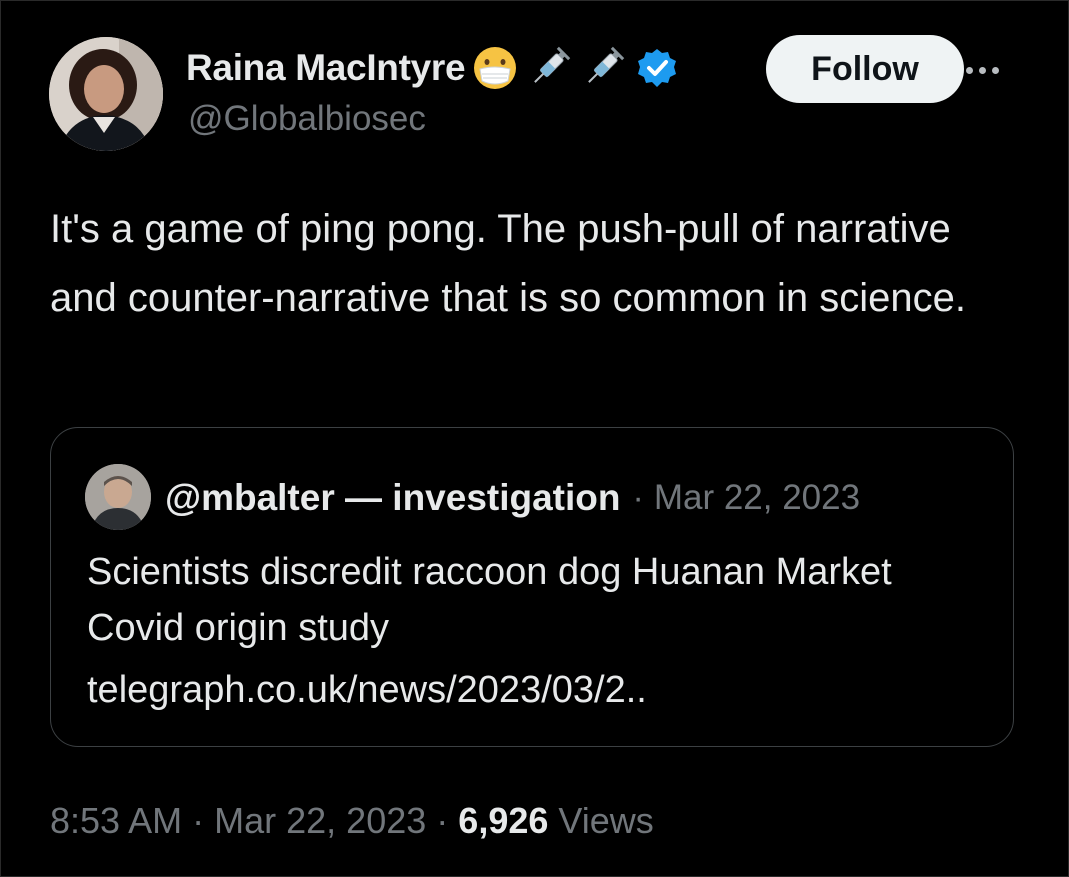 The height and width of the screenshot is (877, 1069). Describe the element at coordinates (657, 68) in the screenshot. I see `verified-badge-icon` at that location.